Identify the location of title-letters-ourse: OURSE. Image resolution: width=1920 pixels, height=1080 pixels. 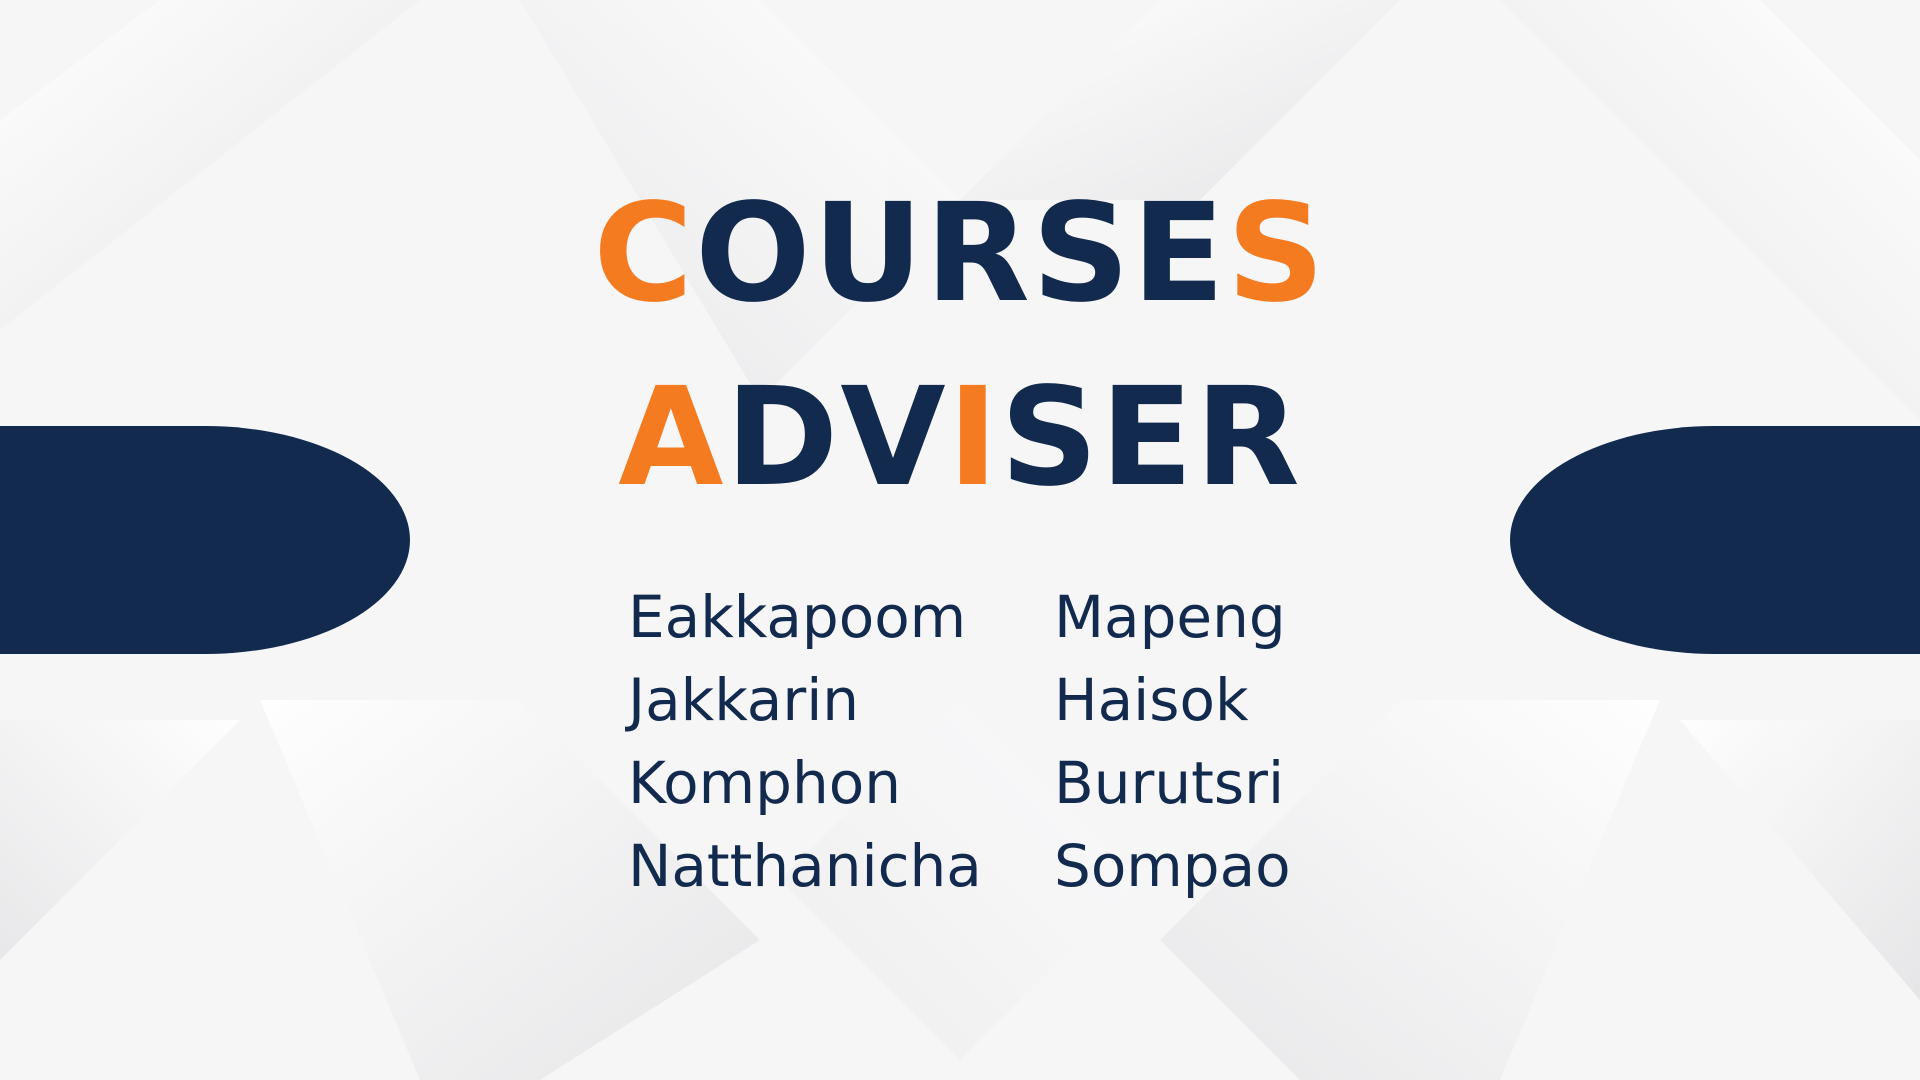
(961, 254).